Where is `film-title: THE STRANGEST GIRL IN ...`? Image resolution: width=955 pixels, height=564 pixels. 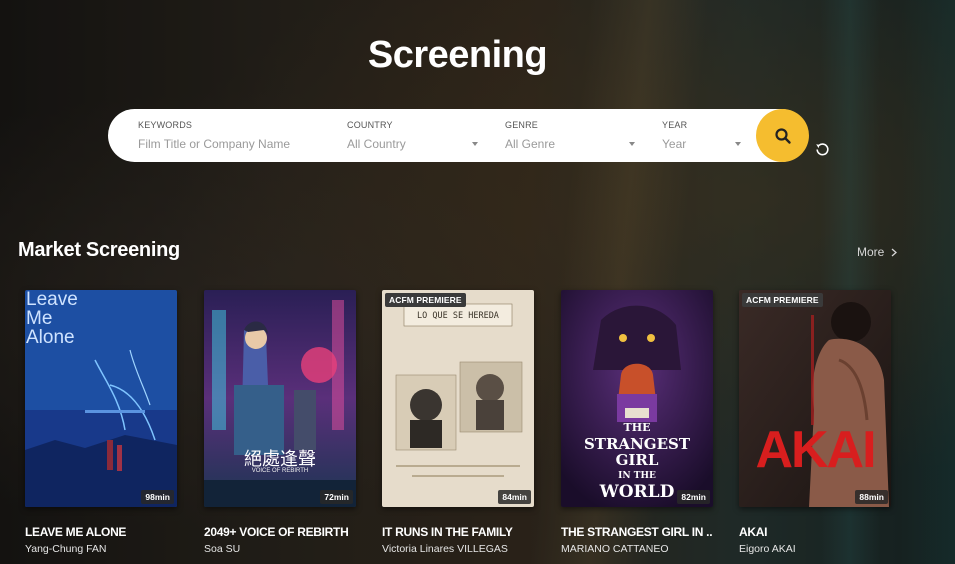 film-title: THE STRANGEST GIRL IN ... is located at coordinates (637, 532).